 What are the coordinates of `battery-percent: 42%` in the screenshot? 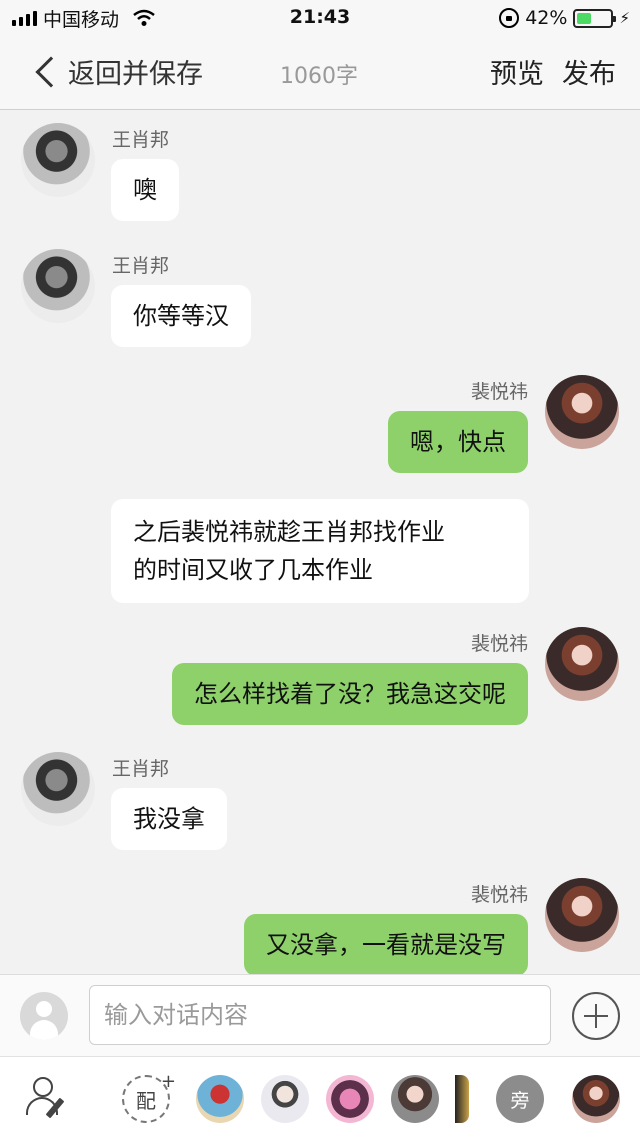 It's located at (546, 18).